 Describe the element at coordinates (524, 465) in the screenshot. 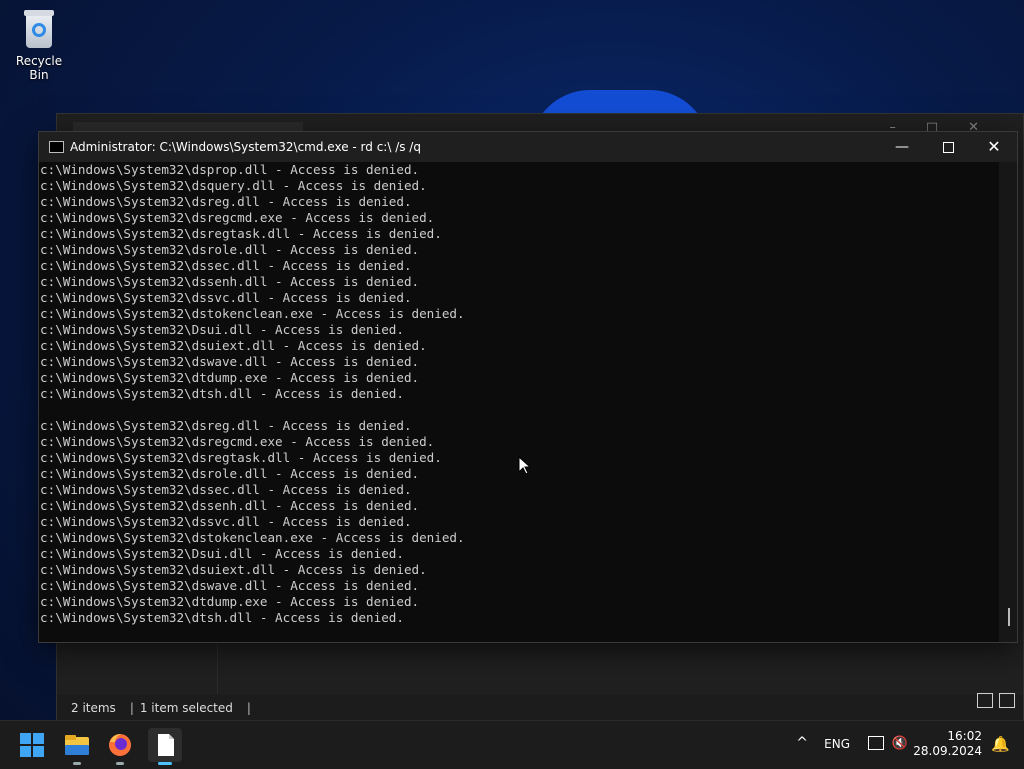

I see `mouse-cursor-icon` at that location.